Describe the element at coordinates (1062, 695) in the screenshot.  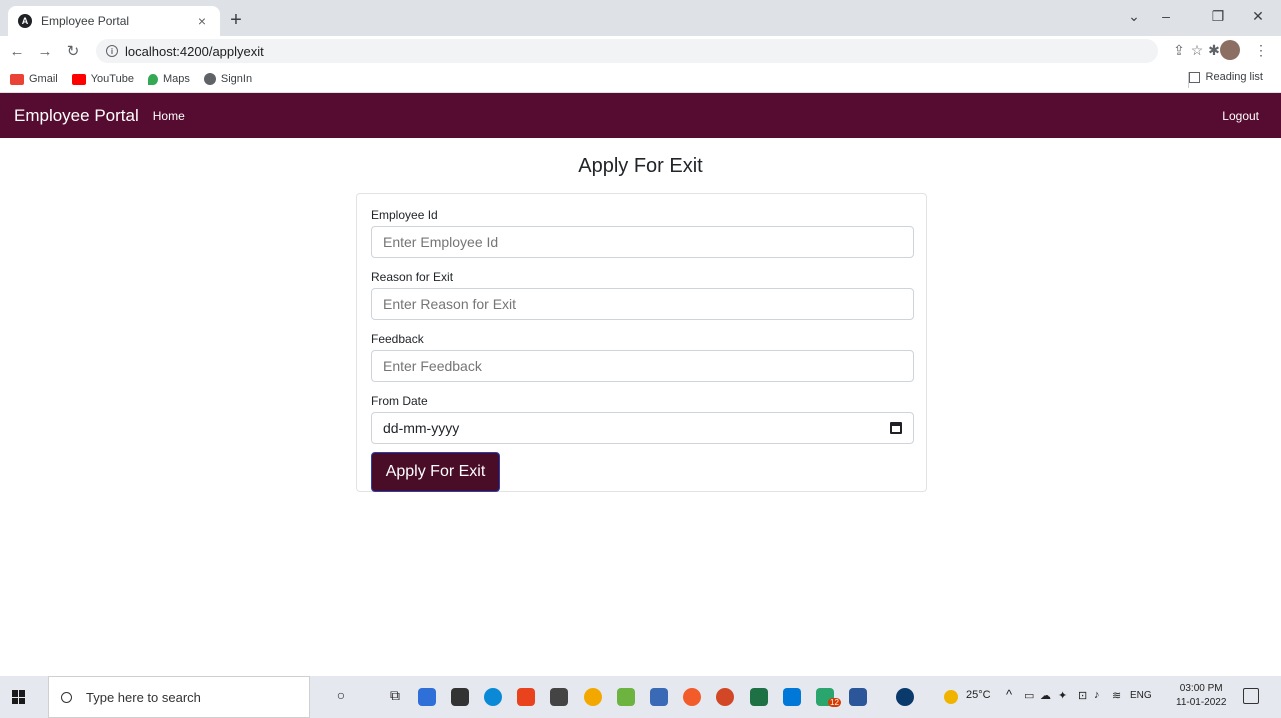
I see `app-tray-icon: ✦` at that location.